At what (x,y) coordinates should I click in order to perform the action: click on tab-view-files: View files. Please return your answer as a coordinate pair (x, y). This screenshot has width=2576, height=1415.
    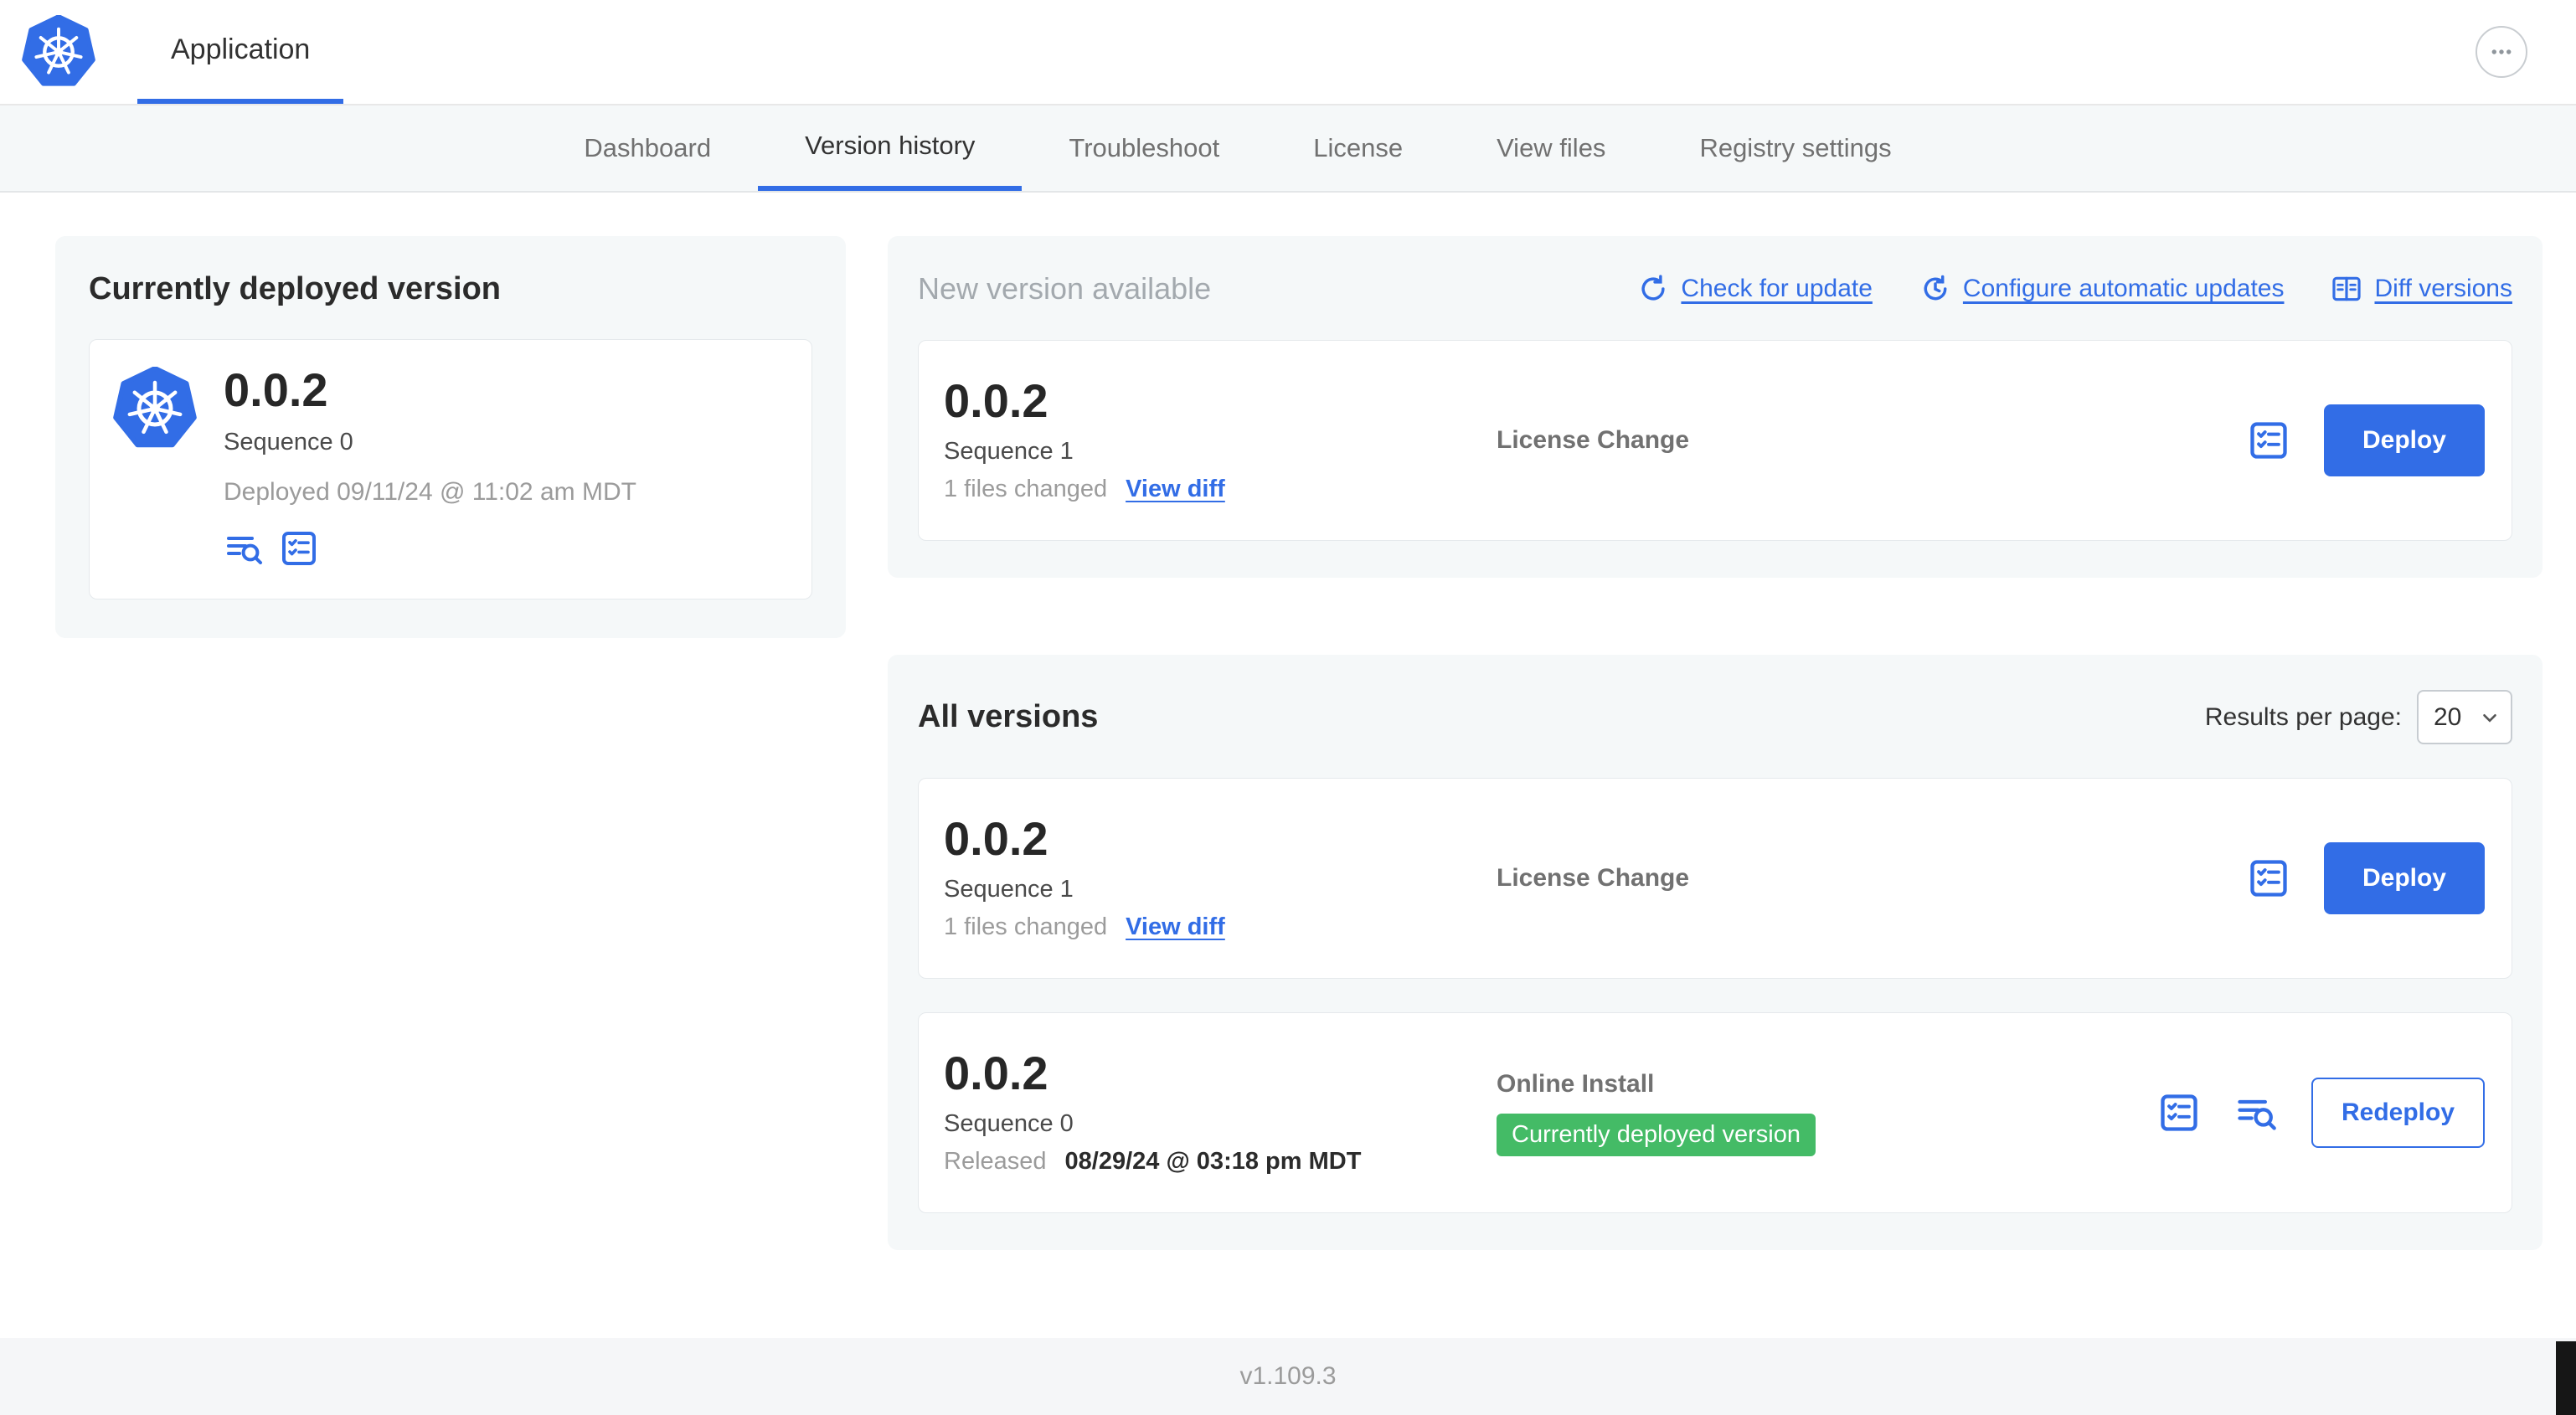
    Looking at the image, I should click on (1551, 148).